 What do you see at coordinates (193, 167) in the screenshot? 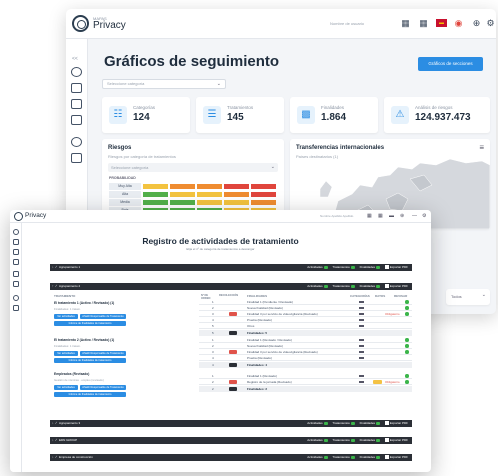
I see `risks-category-select: Seleccione categoría ⌄` at bounding box center [193, 167].